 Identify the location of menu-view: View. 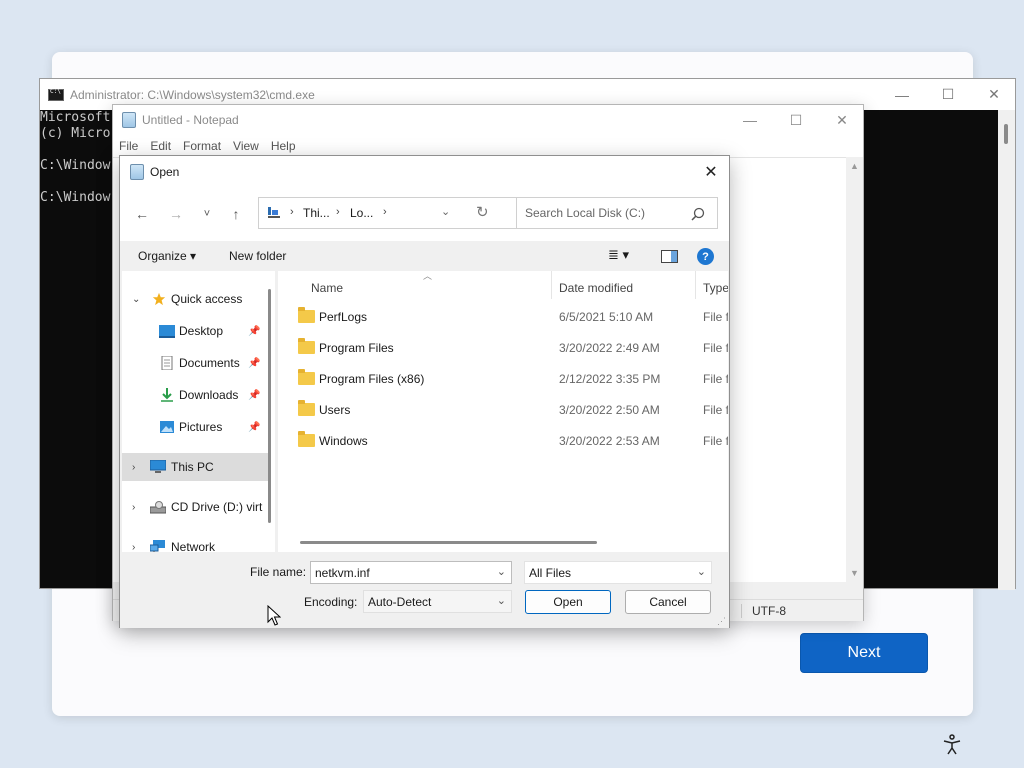
(246, 146).